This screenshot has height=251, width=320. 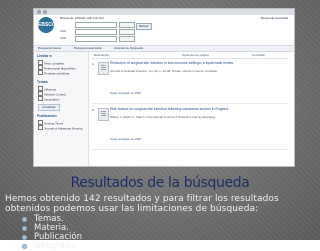 What do you see at coordinates (49, 48) in the screenshot?
I see `nav-basic-search: Búsqueda básica` at bounding box center [49, 48].